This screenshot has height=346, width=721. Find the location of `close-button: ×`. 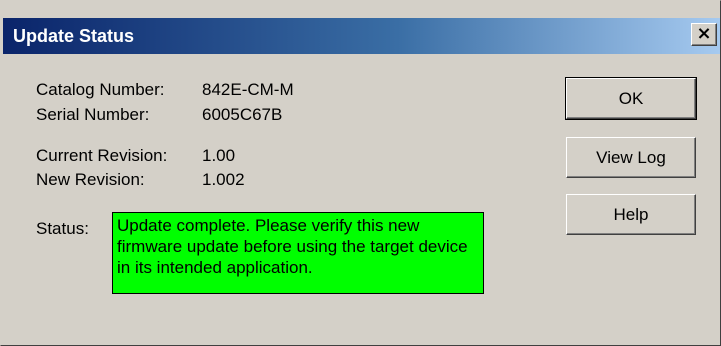

close-button: × is located at coordinates (704, 34).